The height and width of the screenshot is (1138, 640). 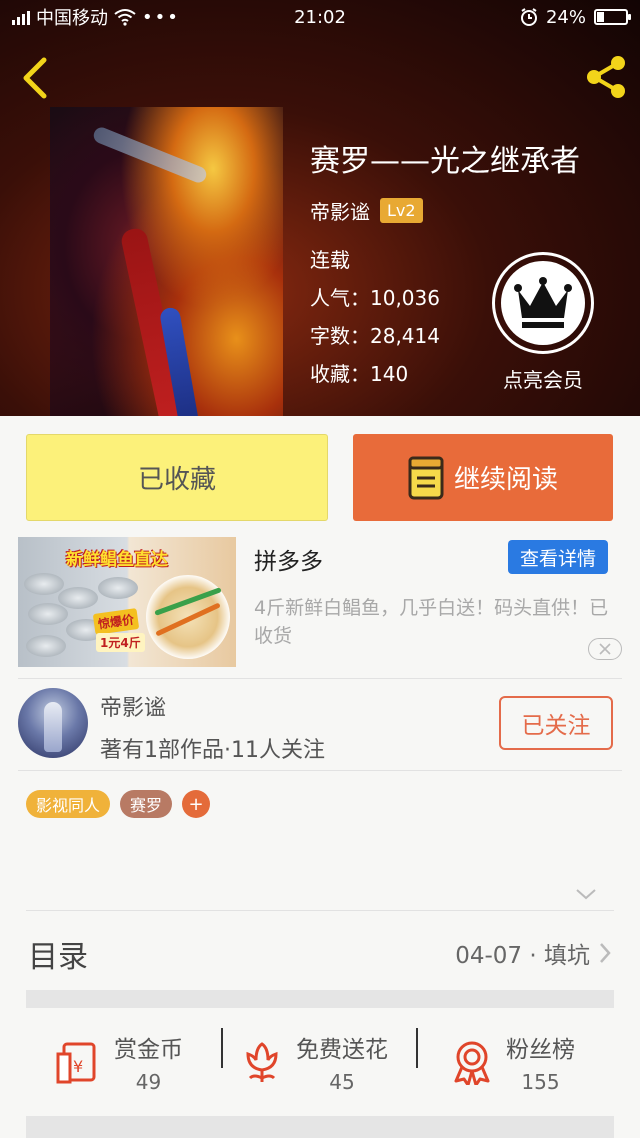 I want to click on crown-icon, so click(x=543, y=302).